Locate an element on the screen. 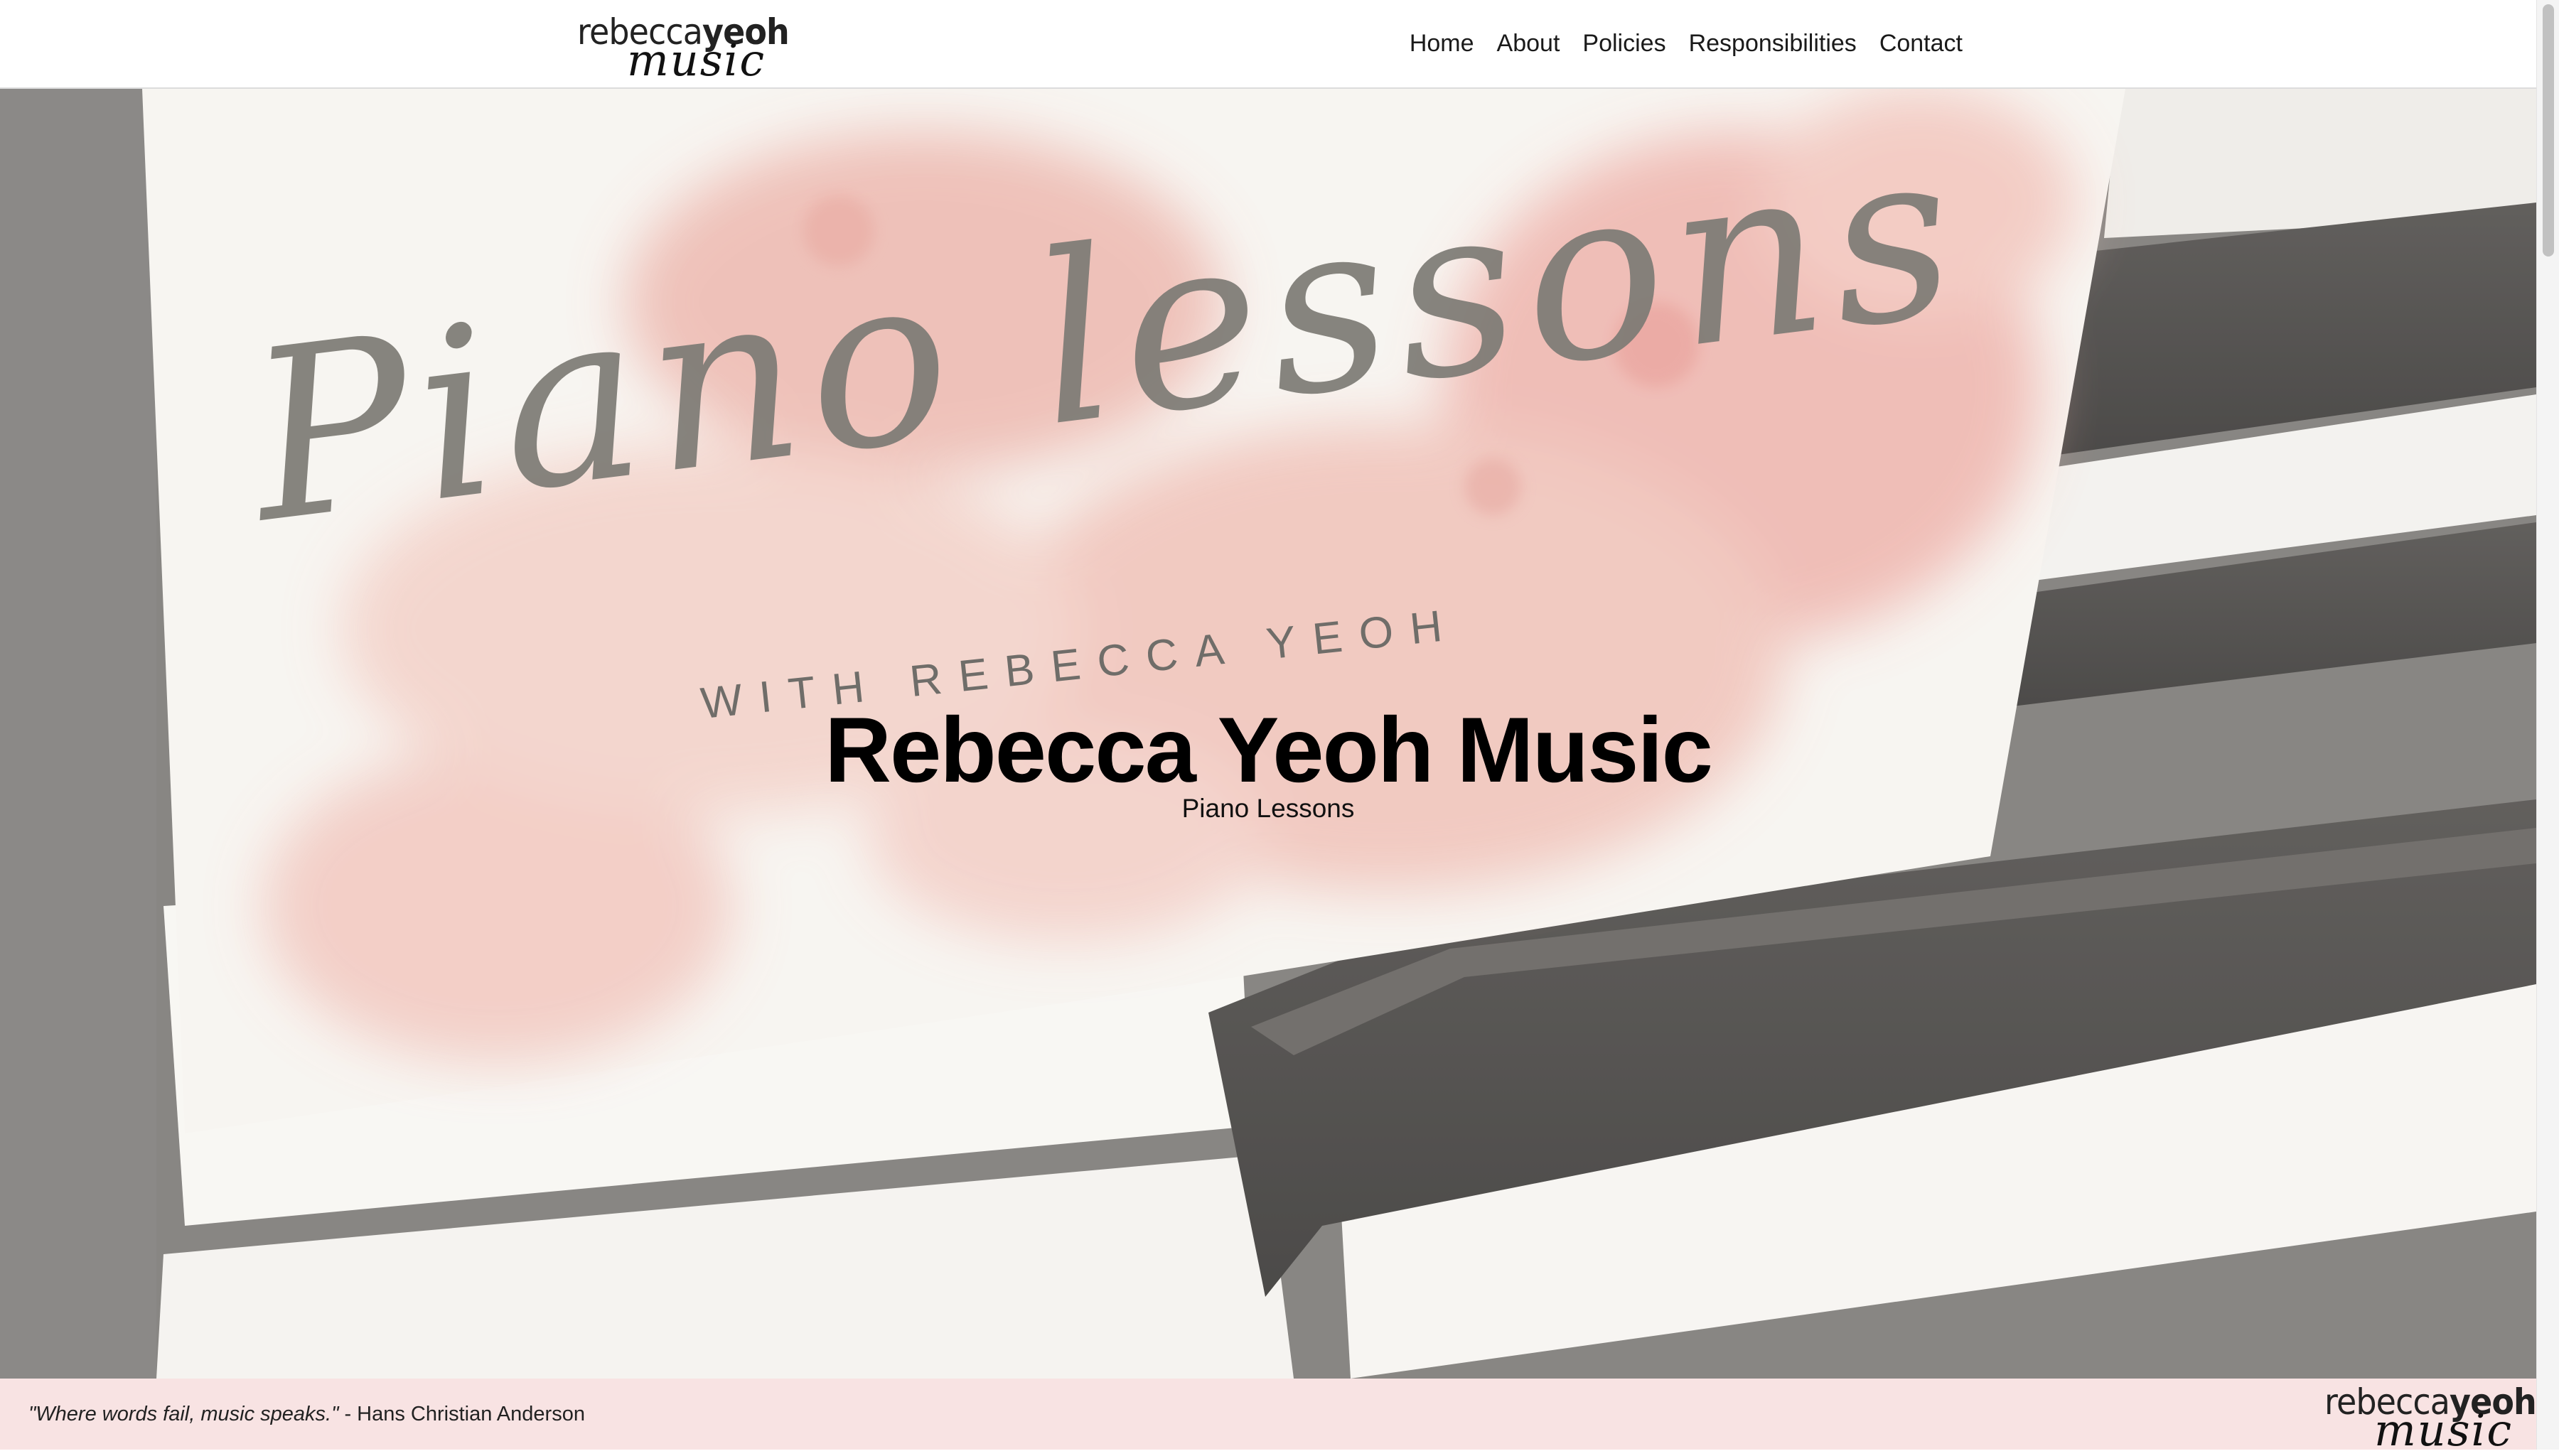 Image resolution: width=2559 pixels, height=1456 pixels. quote-text: "Where words fail, music speaks." is located at coordinates (183, 1414).